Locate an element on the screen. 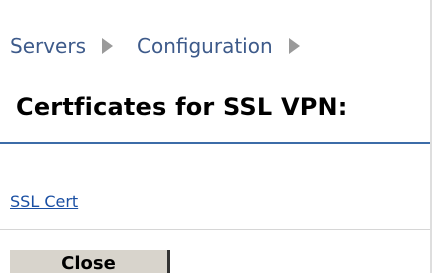 The height and width of the screenshot is (273, 432). close-button: Close is located at coordinates (90, 261).